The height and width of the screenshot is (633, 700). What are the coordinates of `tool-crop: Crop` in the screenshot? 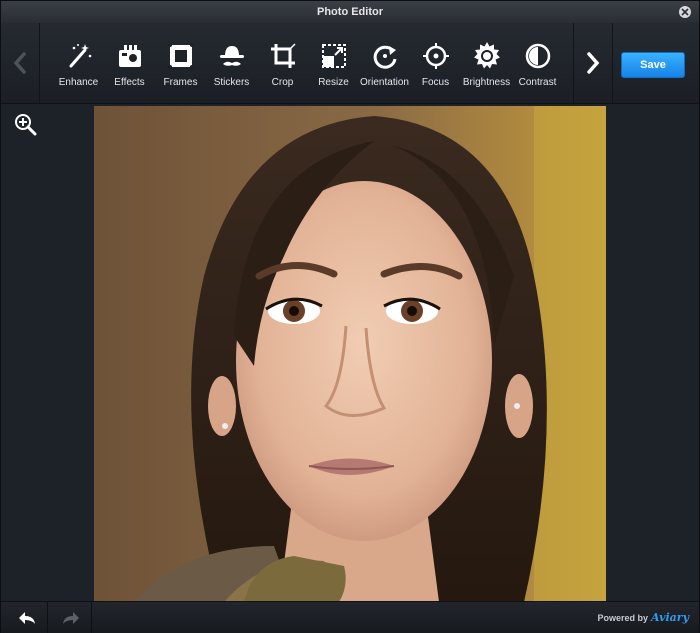 It's located at (282, 63).